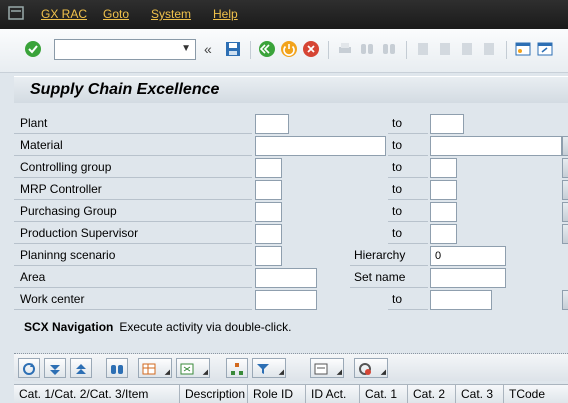 Image resolution: width=568 pixels, height=403 pixels. What do you see at coordinates (389, 49) in the screenshot?
I see `find-next-icon` at bounding box center [389, 49].